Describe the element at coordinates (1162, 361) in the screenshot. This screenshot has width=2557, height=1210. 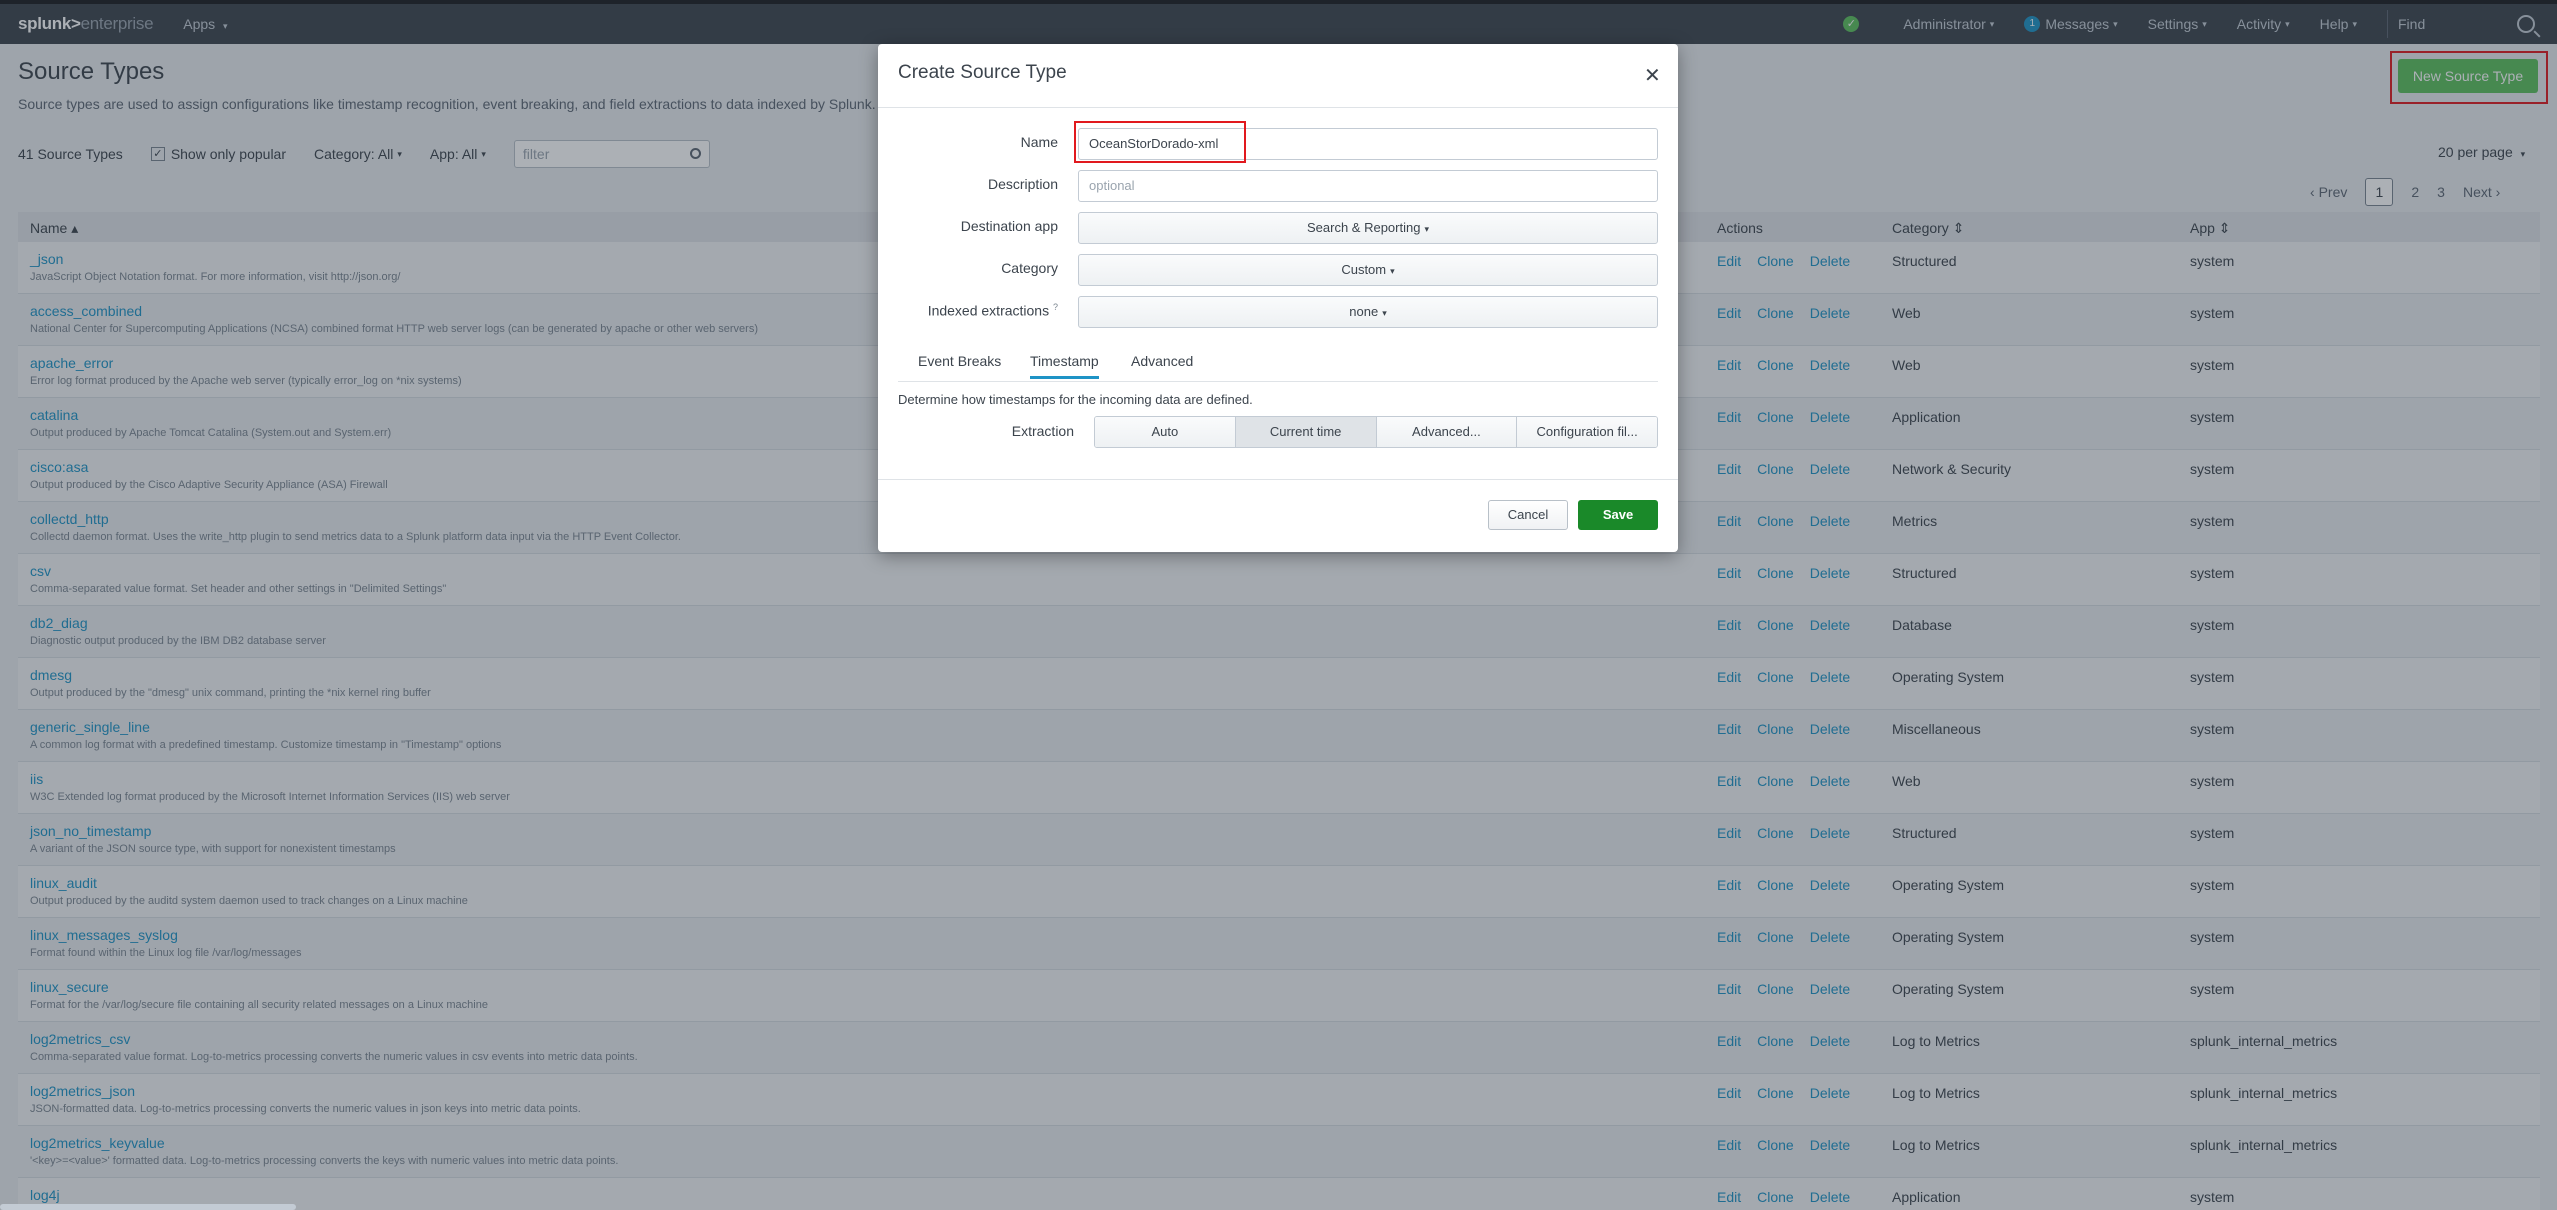
I see `tab-advanced: Advanced` at that location.